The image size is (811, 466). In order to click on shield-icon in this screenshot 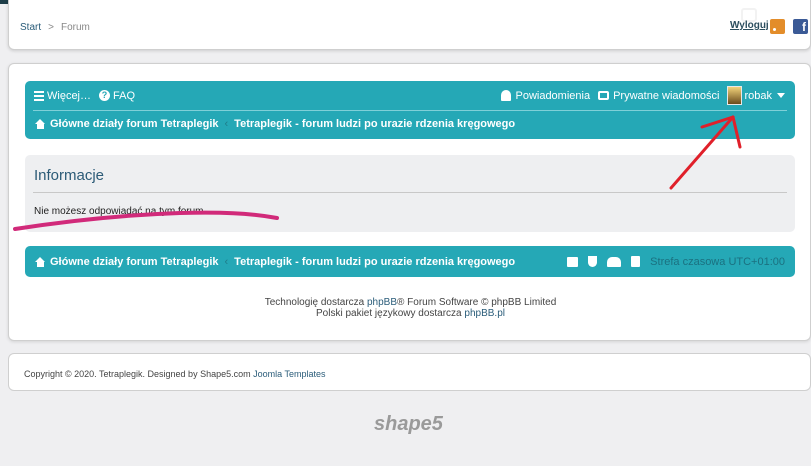, I will do `click(593, 261)`.